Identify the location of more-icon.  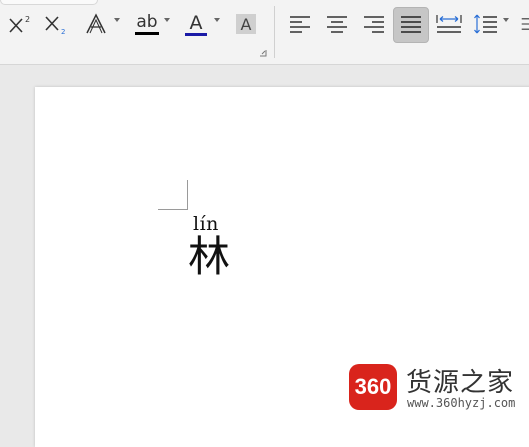
(525, 24).